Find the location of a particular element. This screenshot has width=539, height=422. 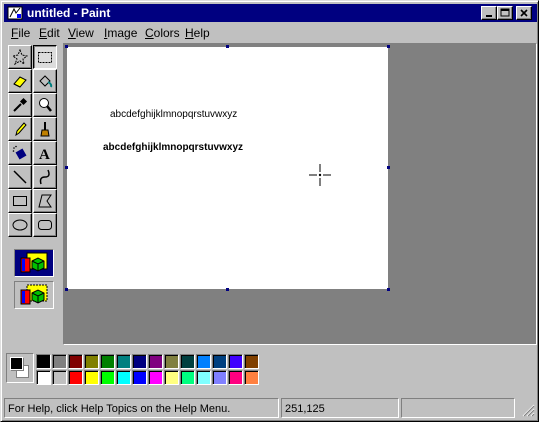

tool-polygon is located at coordinates (45, 201).